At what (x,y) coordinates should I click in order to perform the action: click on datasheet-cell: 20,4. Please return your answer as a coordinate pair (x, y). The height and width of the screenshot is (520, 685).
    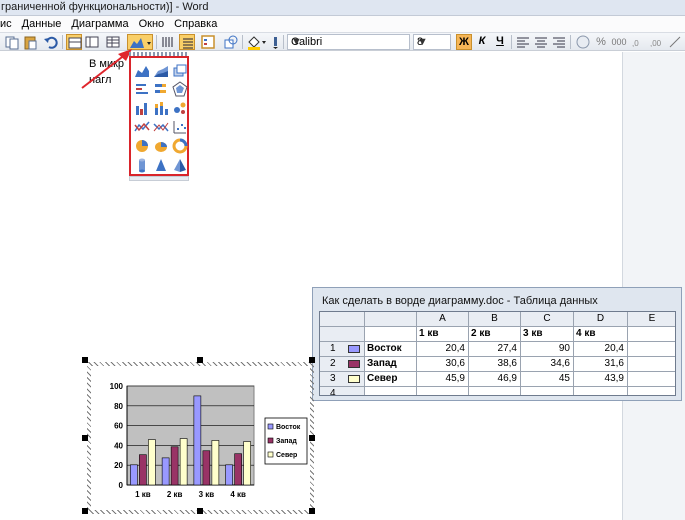
    Looking at the image, I should click on (601, 349).